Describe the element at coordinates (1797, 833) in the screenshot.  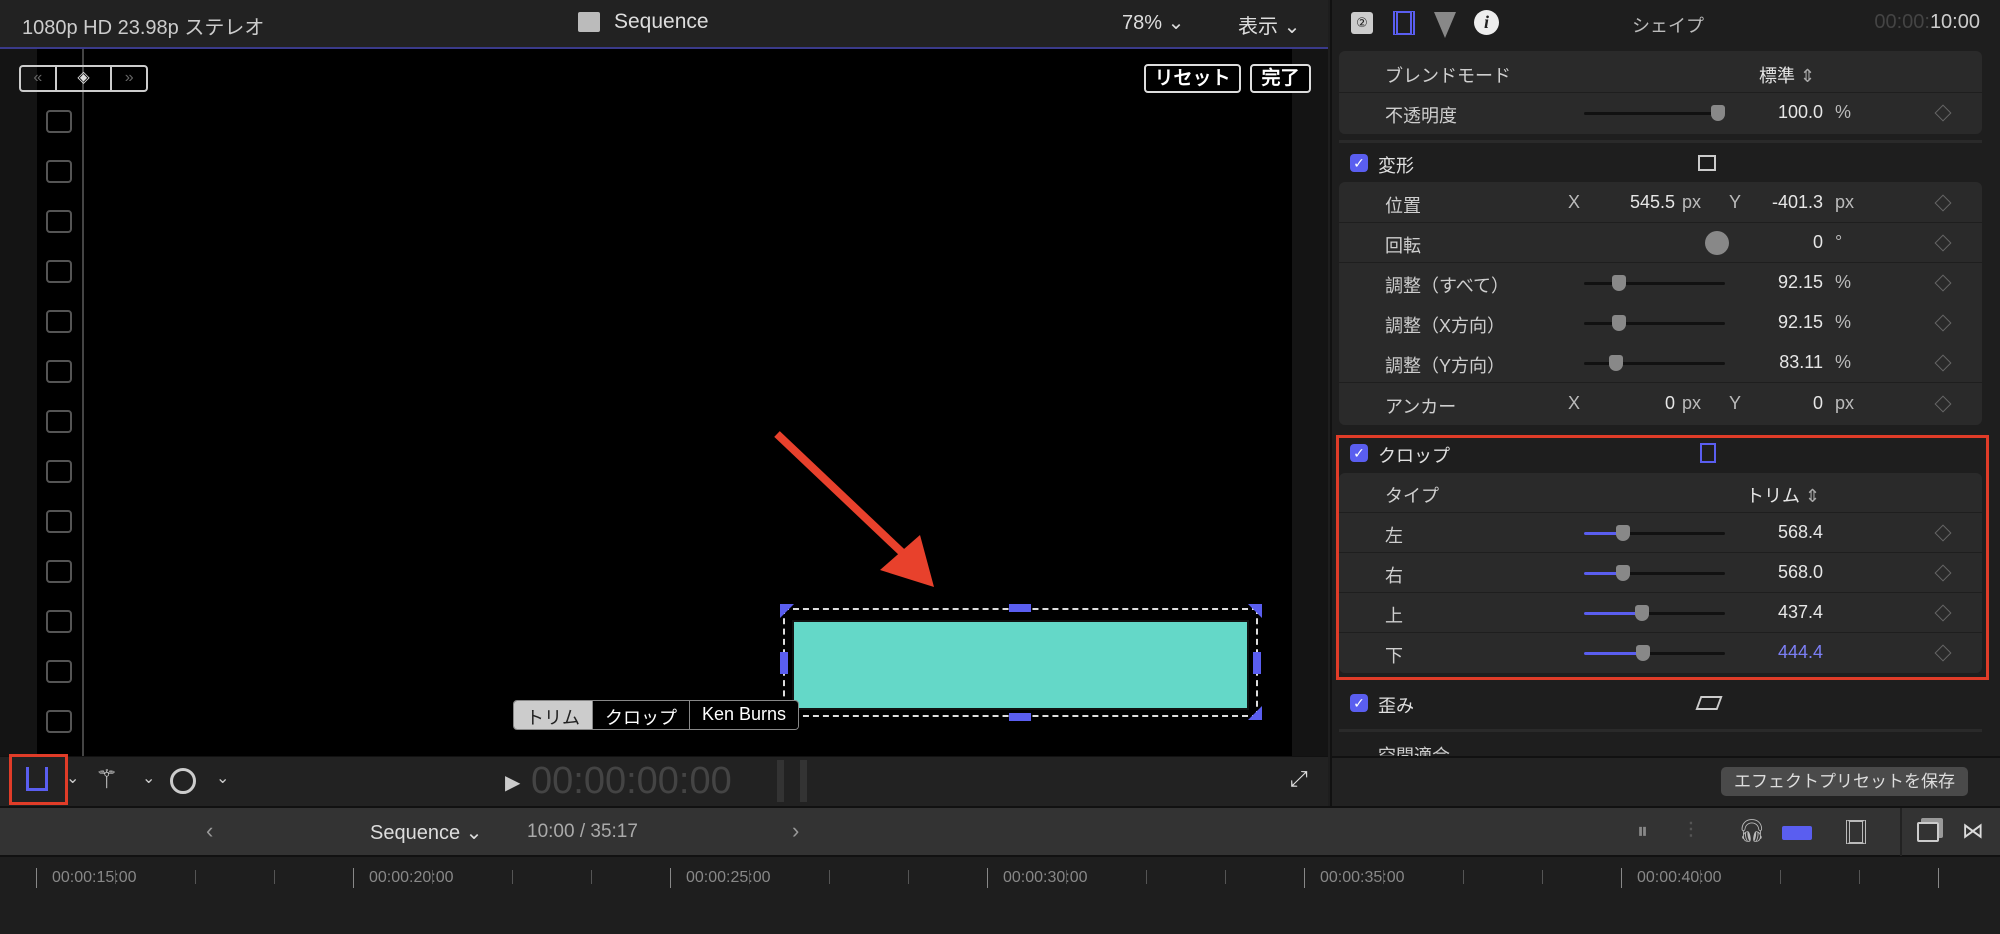
I see `snapping-icon` at that location.